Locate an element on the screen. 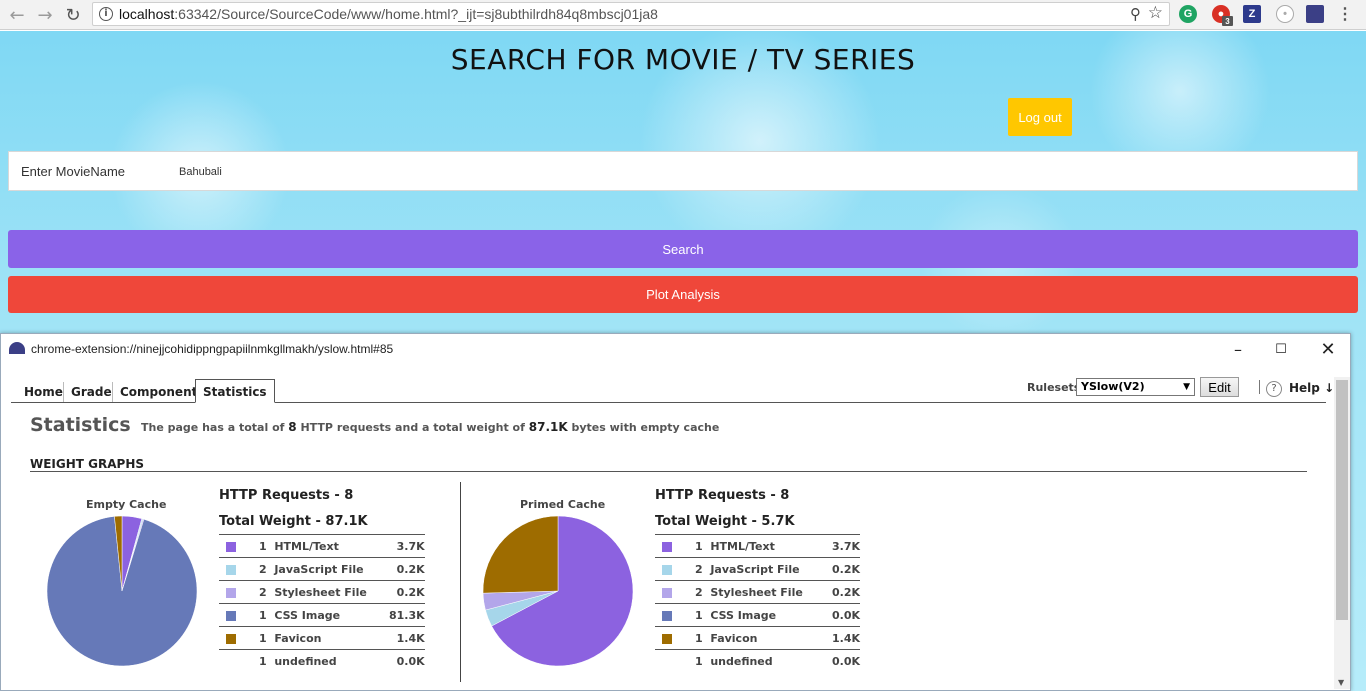 Image resolution: width=1366 pixels, height=691 pixels. minimize-icon: – is located at coordinates (1238, 349).